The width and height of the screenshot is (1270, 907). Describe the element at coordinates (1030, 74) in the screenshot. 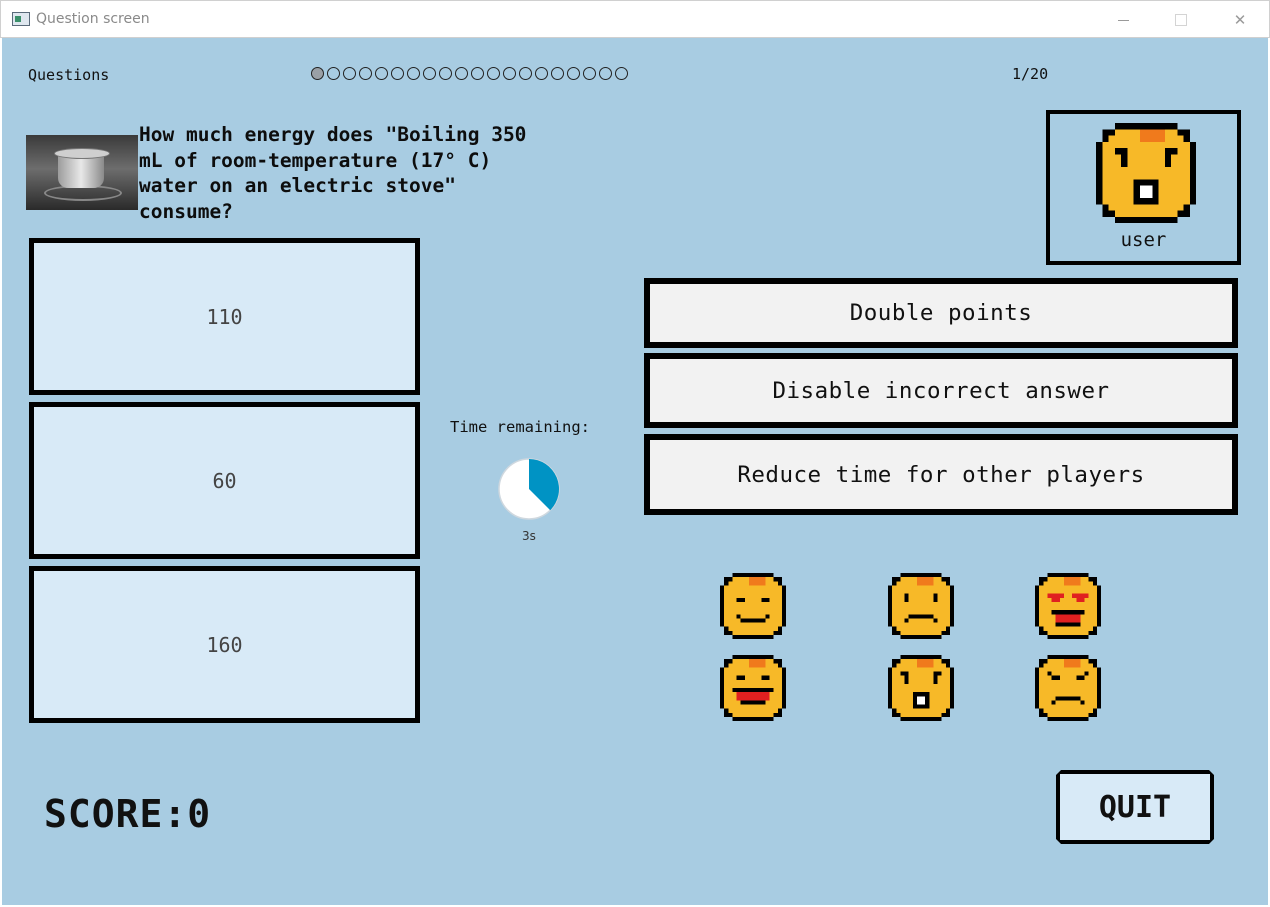

I see `question-counter: 1/20` at that location.